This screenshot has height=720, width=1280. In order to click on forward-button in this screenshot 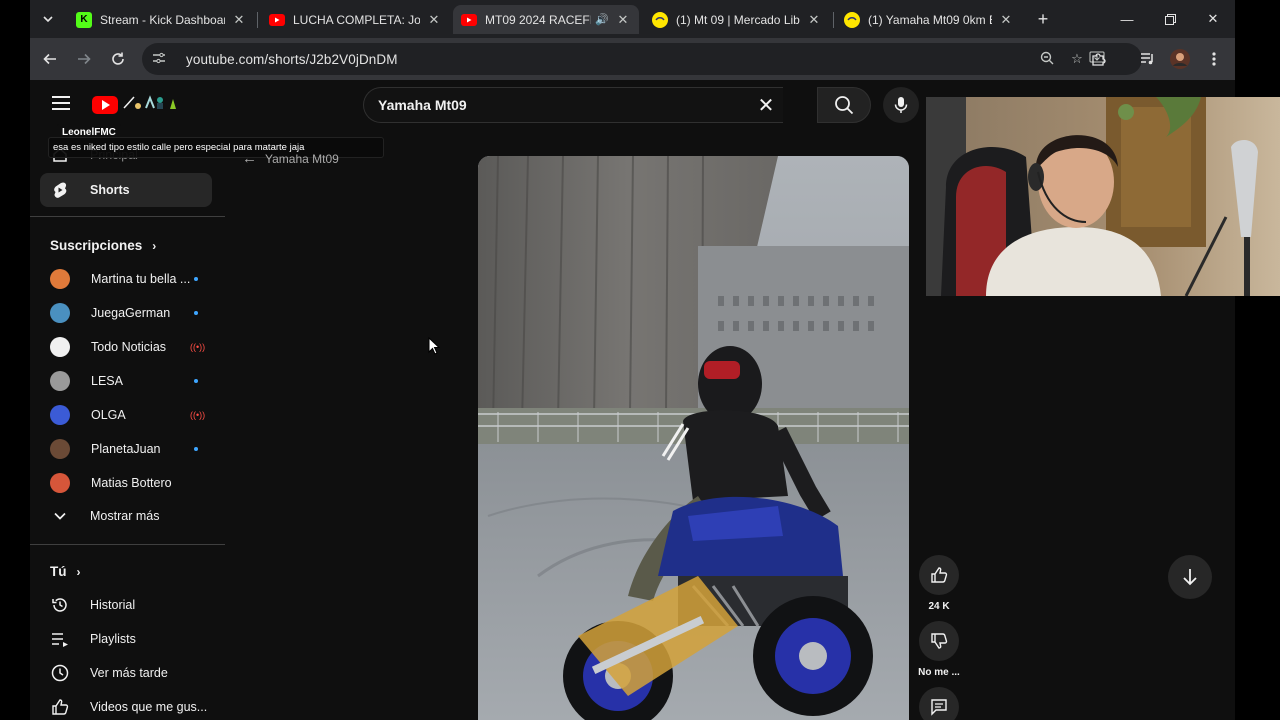, I will do `click(84, 59)`.